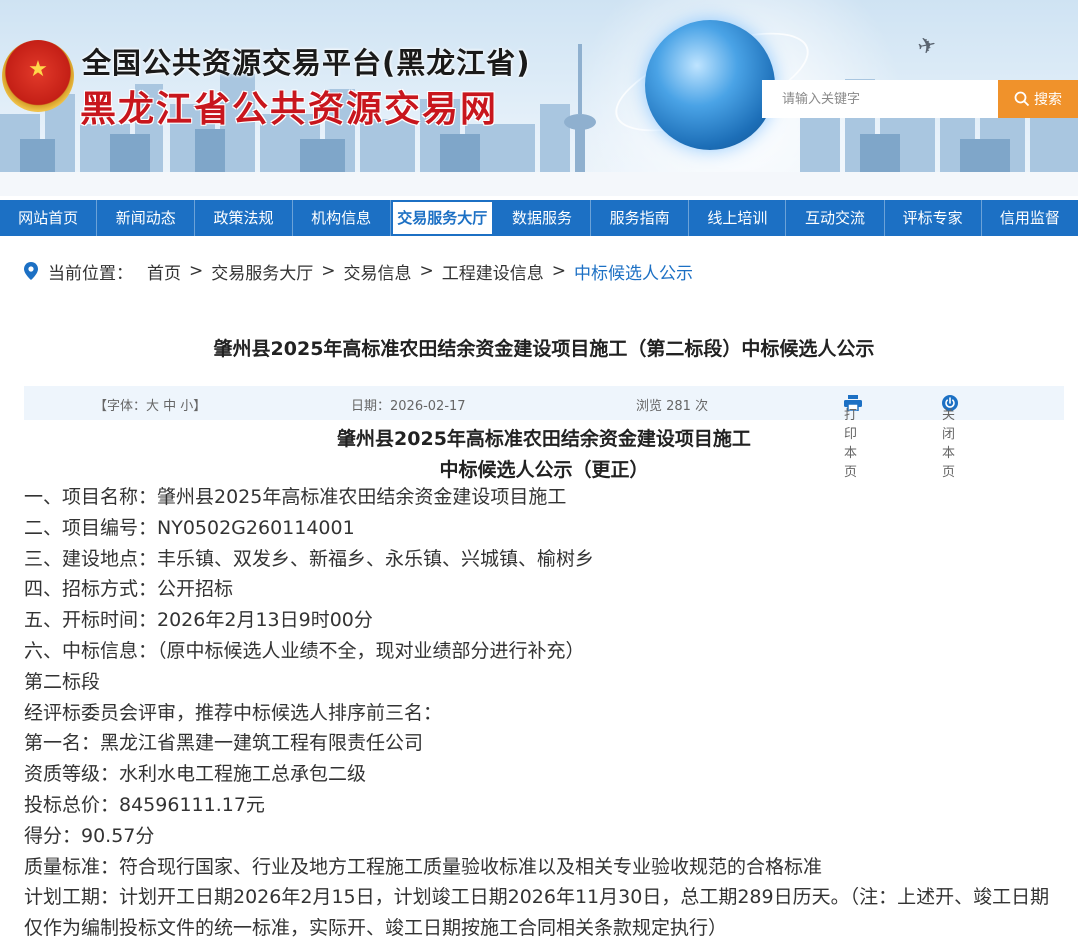  Describe the element at coordinates (244, 218) in the screenshot. I see `nav-item-policy: 政策法规` at that location.